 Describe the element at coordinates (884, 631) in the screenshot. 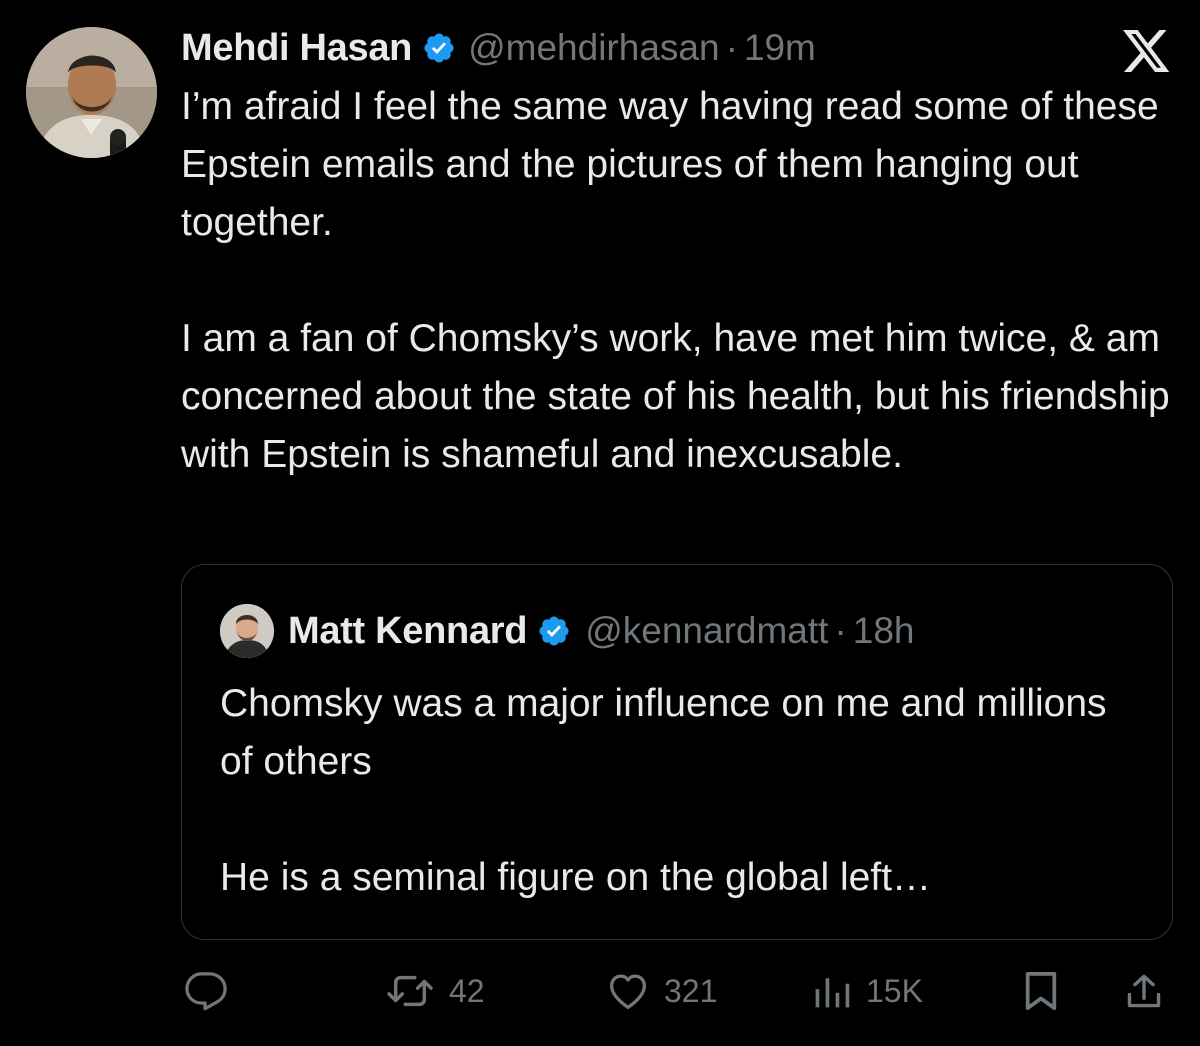

I see `quoted-tweet-timestamp: 18h` at that location.